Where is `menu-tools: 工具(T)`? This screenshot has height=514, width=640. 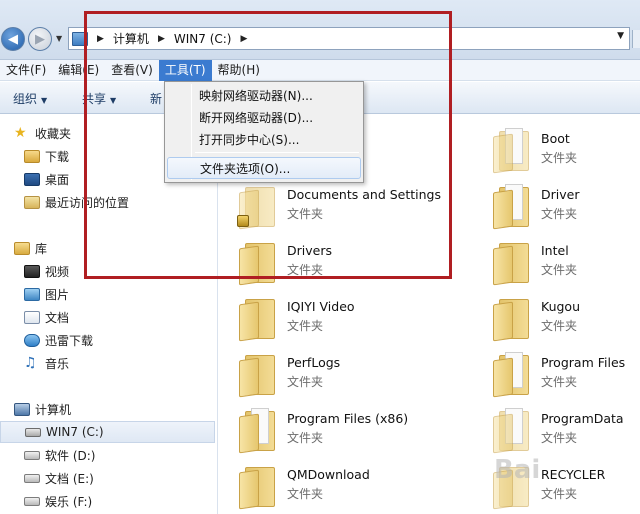 menu-tools: 工具(T) is located at coordinates (185, 70).